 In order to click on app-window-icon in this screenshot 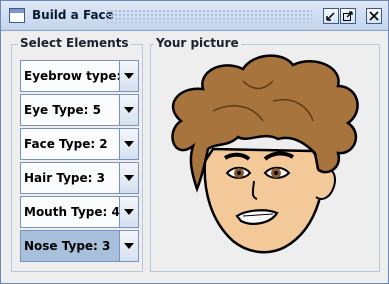, I will do `click(17, 15)`.